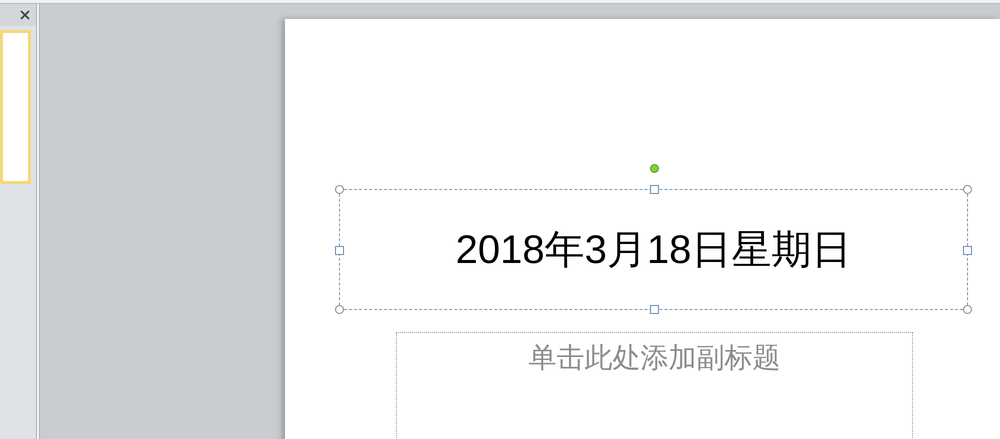  Describe the element at coordinates (15, 107) in the screenshot. I see `slide-thumbnail` at that location.